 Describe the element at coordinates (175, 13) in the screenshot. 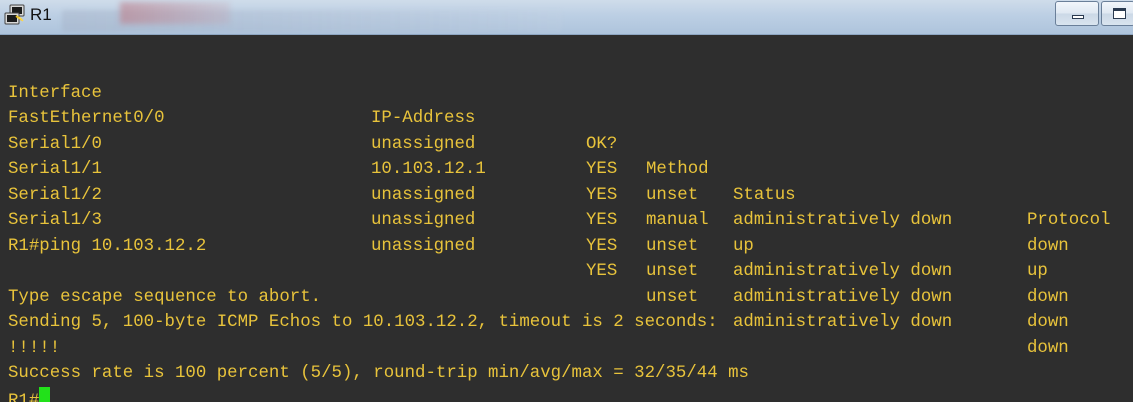

I see `blurred-region` at that location.